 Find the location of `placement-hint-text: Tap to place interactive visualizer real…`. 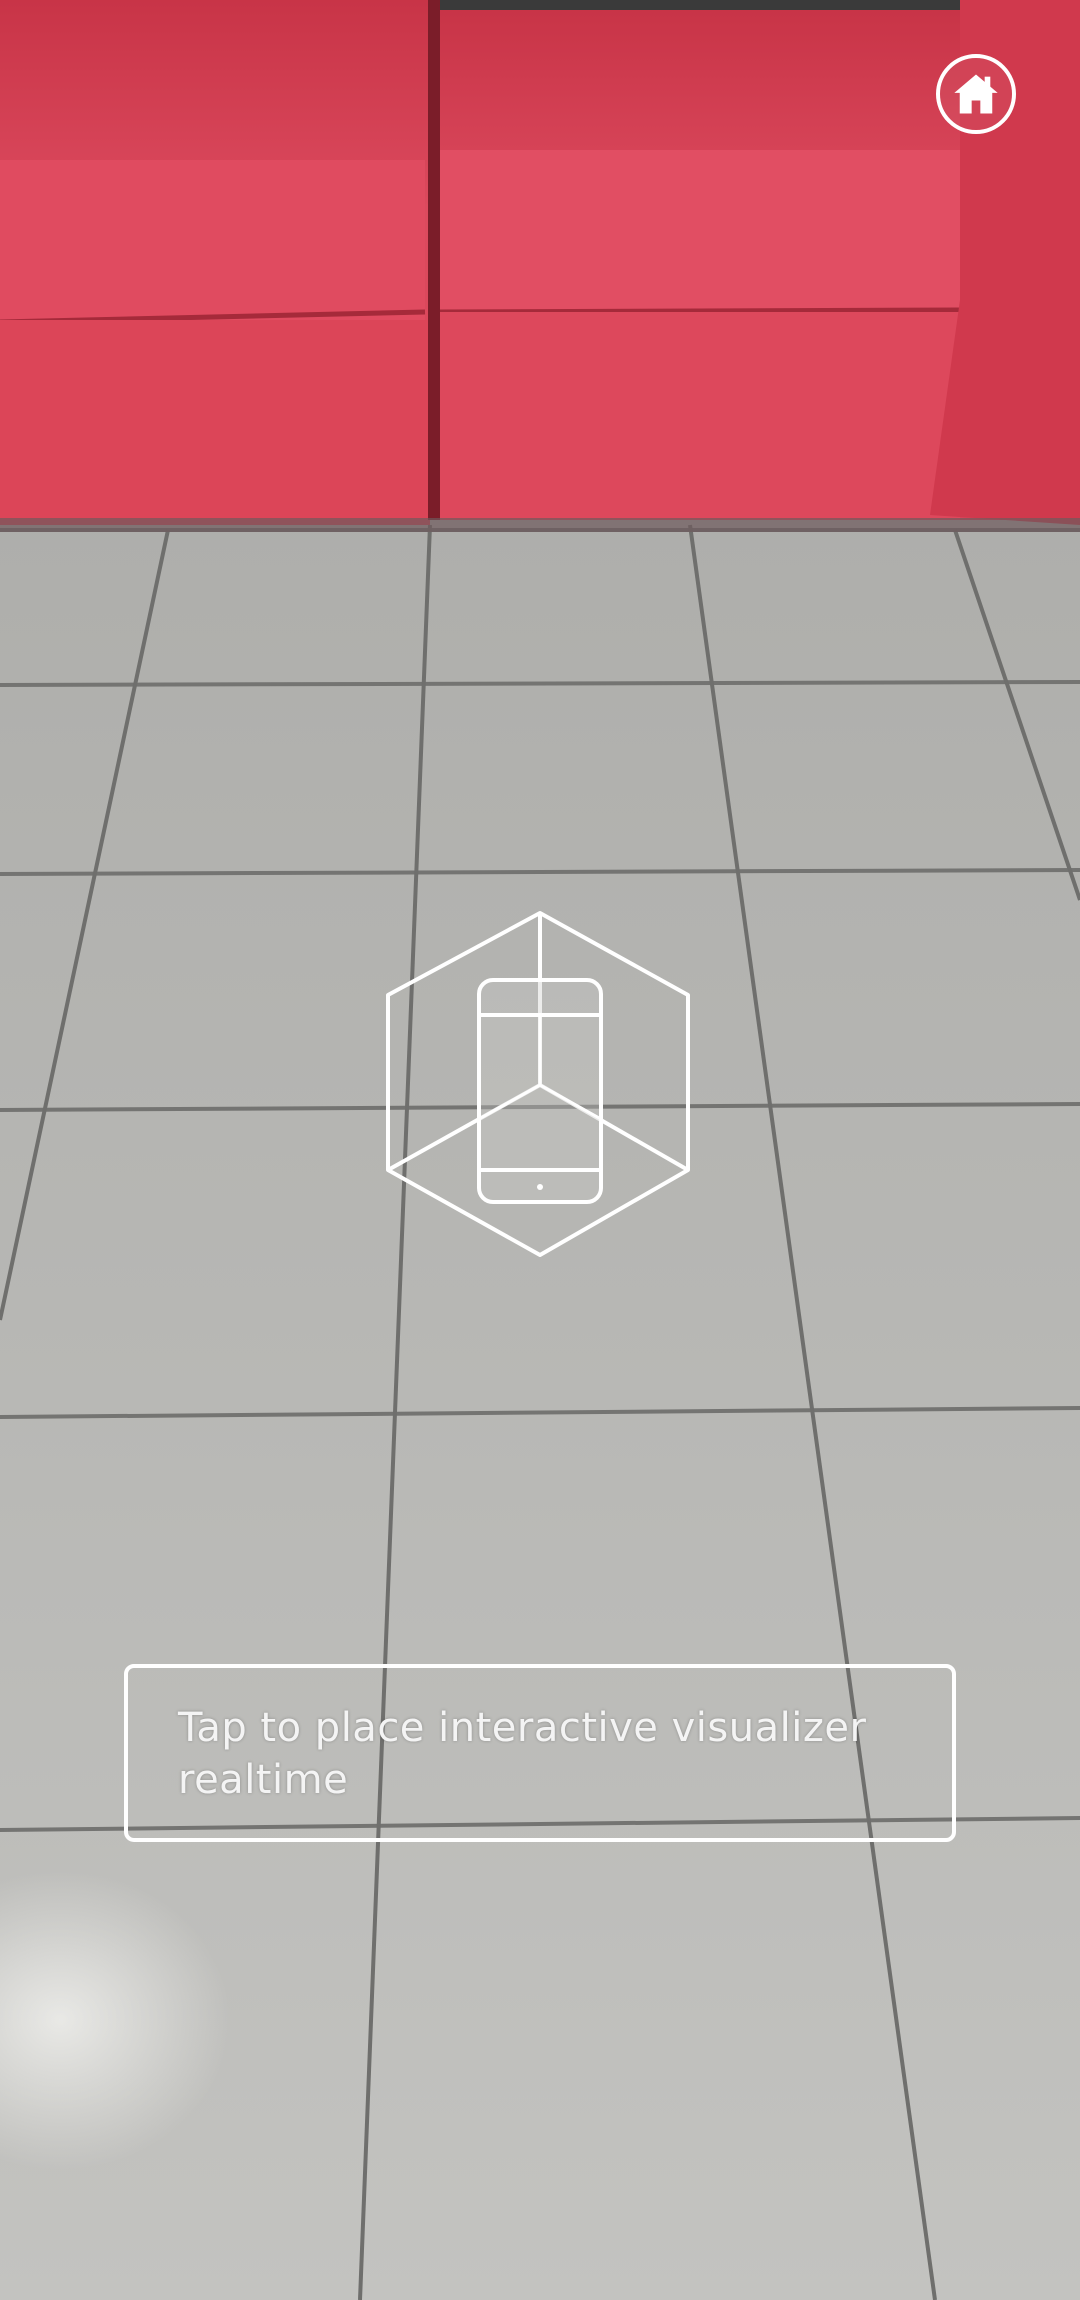

placement-hint-text: Tap to place interactive visualizer real… is located at coordinates (522, 1754).